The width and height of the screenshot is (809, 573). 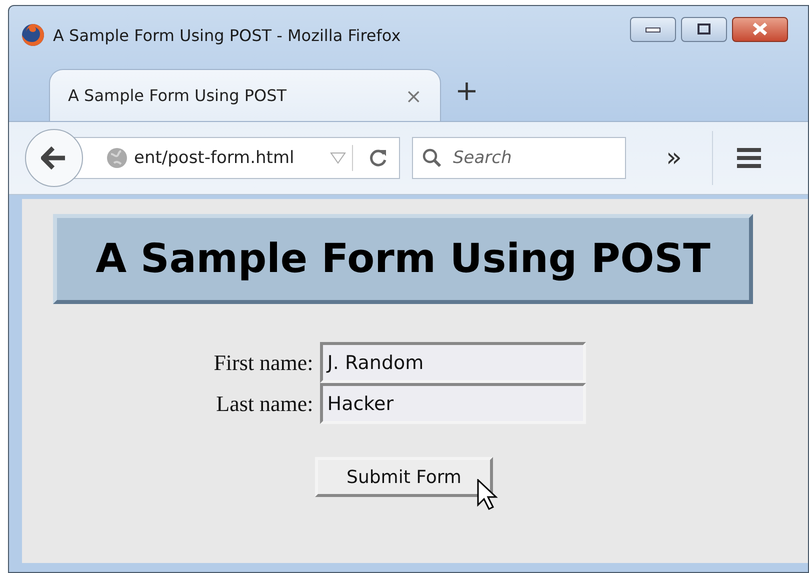 I want to click on new-tab-button: +, so click(x=466, y=90).